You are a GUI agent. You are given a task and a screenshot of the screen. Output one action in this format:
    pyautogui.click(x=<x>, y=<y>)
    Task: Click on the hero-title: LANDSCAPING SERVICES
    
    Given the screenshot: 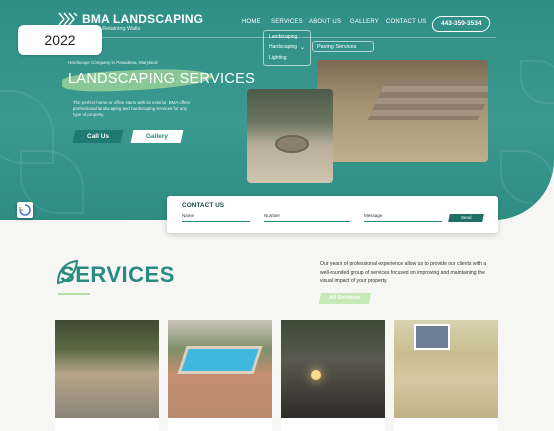 What is the action you would take?
    pyautogui.click(x=162, y=79)
    